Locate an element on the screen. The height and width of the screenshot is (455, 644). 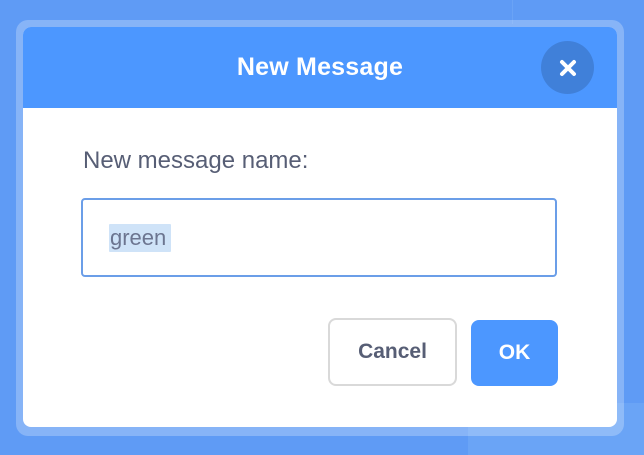
close-button is located at coordinates (567, 67).